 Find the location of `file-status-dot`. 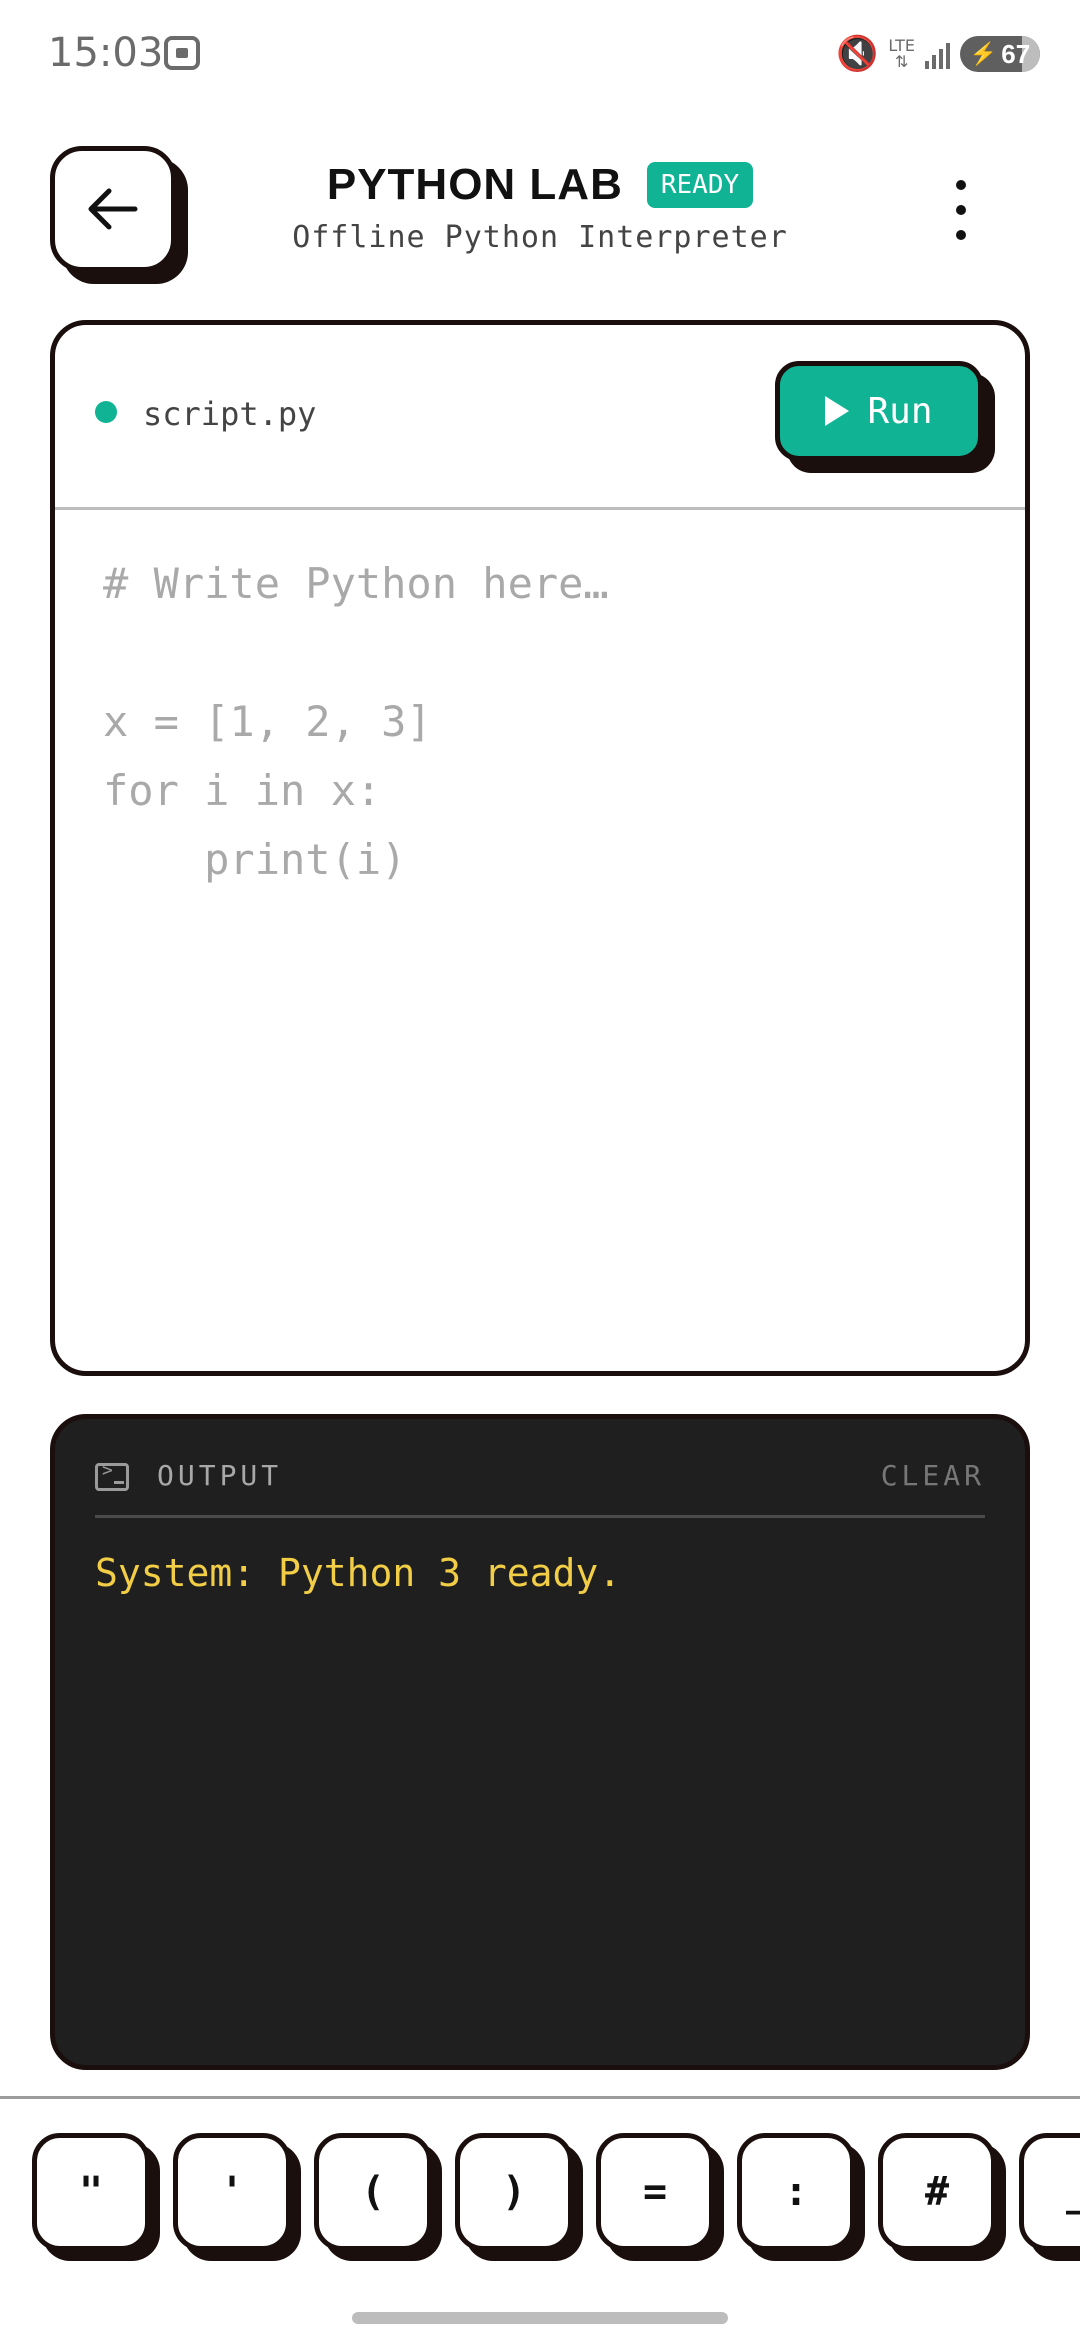

file-status-dot is located at coordinates (106, 412).